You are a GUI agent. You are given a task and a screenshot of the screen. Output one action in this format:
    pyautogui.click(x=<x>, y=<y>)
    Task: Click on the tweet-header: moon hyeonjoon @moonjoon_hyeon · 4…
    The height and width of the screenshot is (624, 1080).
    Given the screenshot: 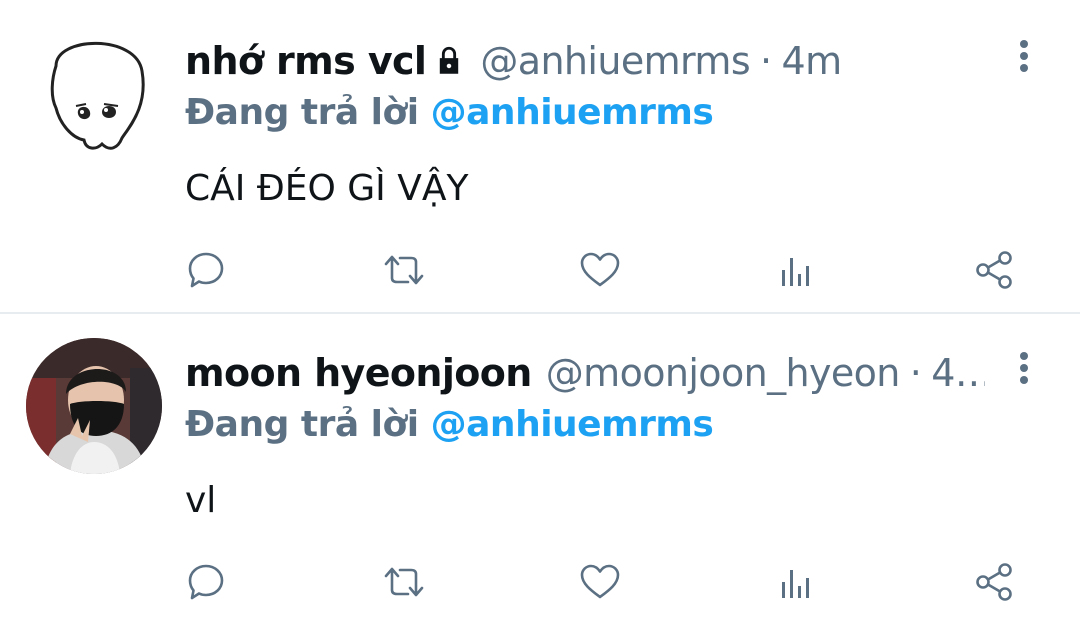 What is the action you would take?
    pyautogui.click(x=585, y=373)
    